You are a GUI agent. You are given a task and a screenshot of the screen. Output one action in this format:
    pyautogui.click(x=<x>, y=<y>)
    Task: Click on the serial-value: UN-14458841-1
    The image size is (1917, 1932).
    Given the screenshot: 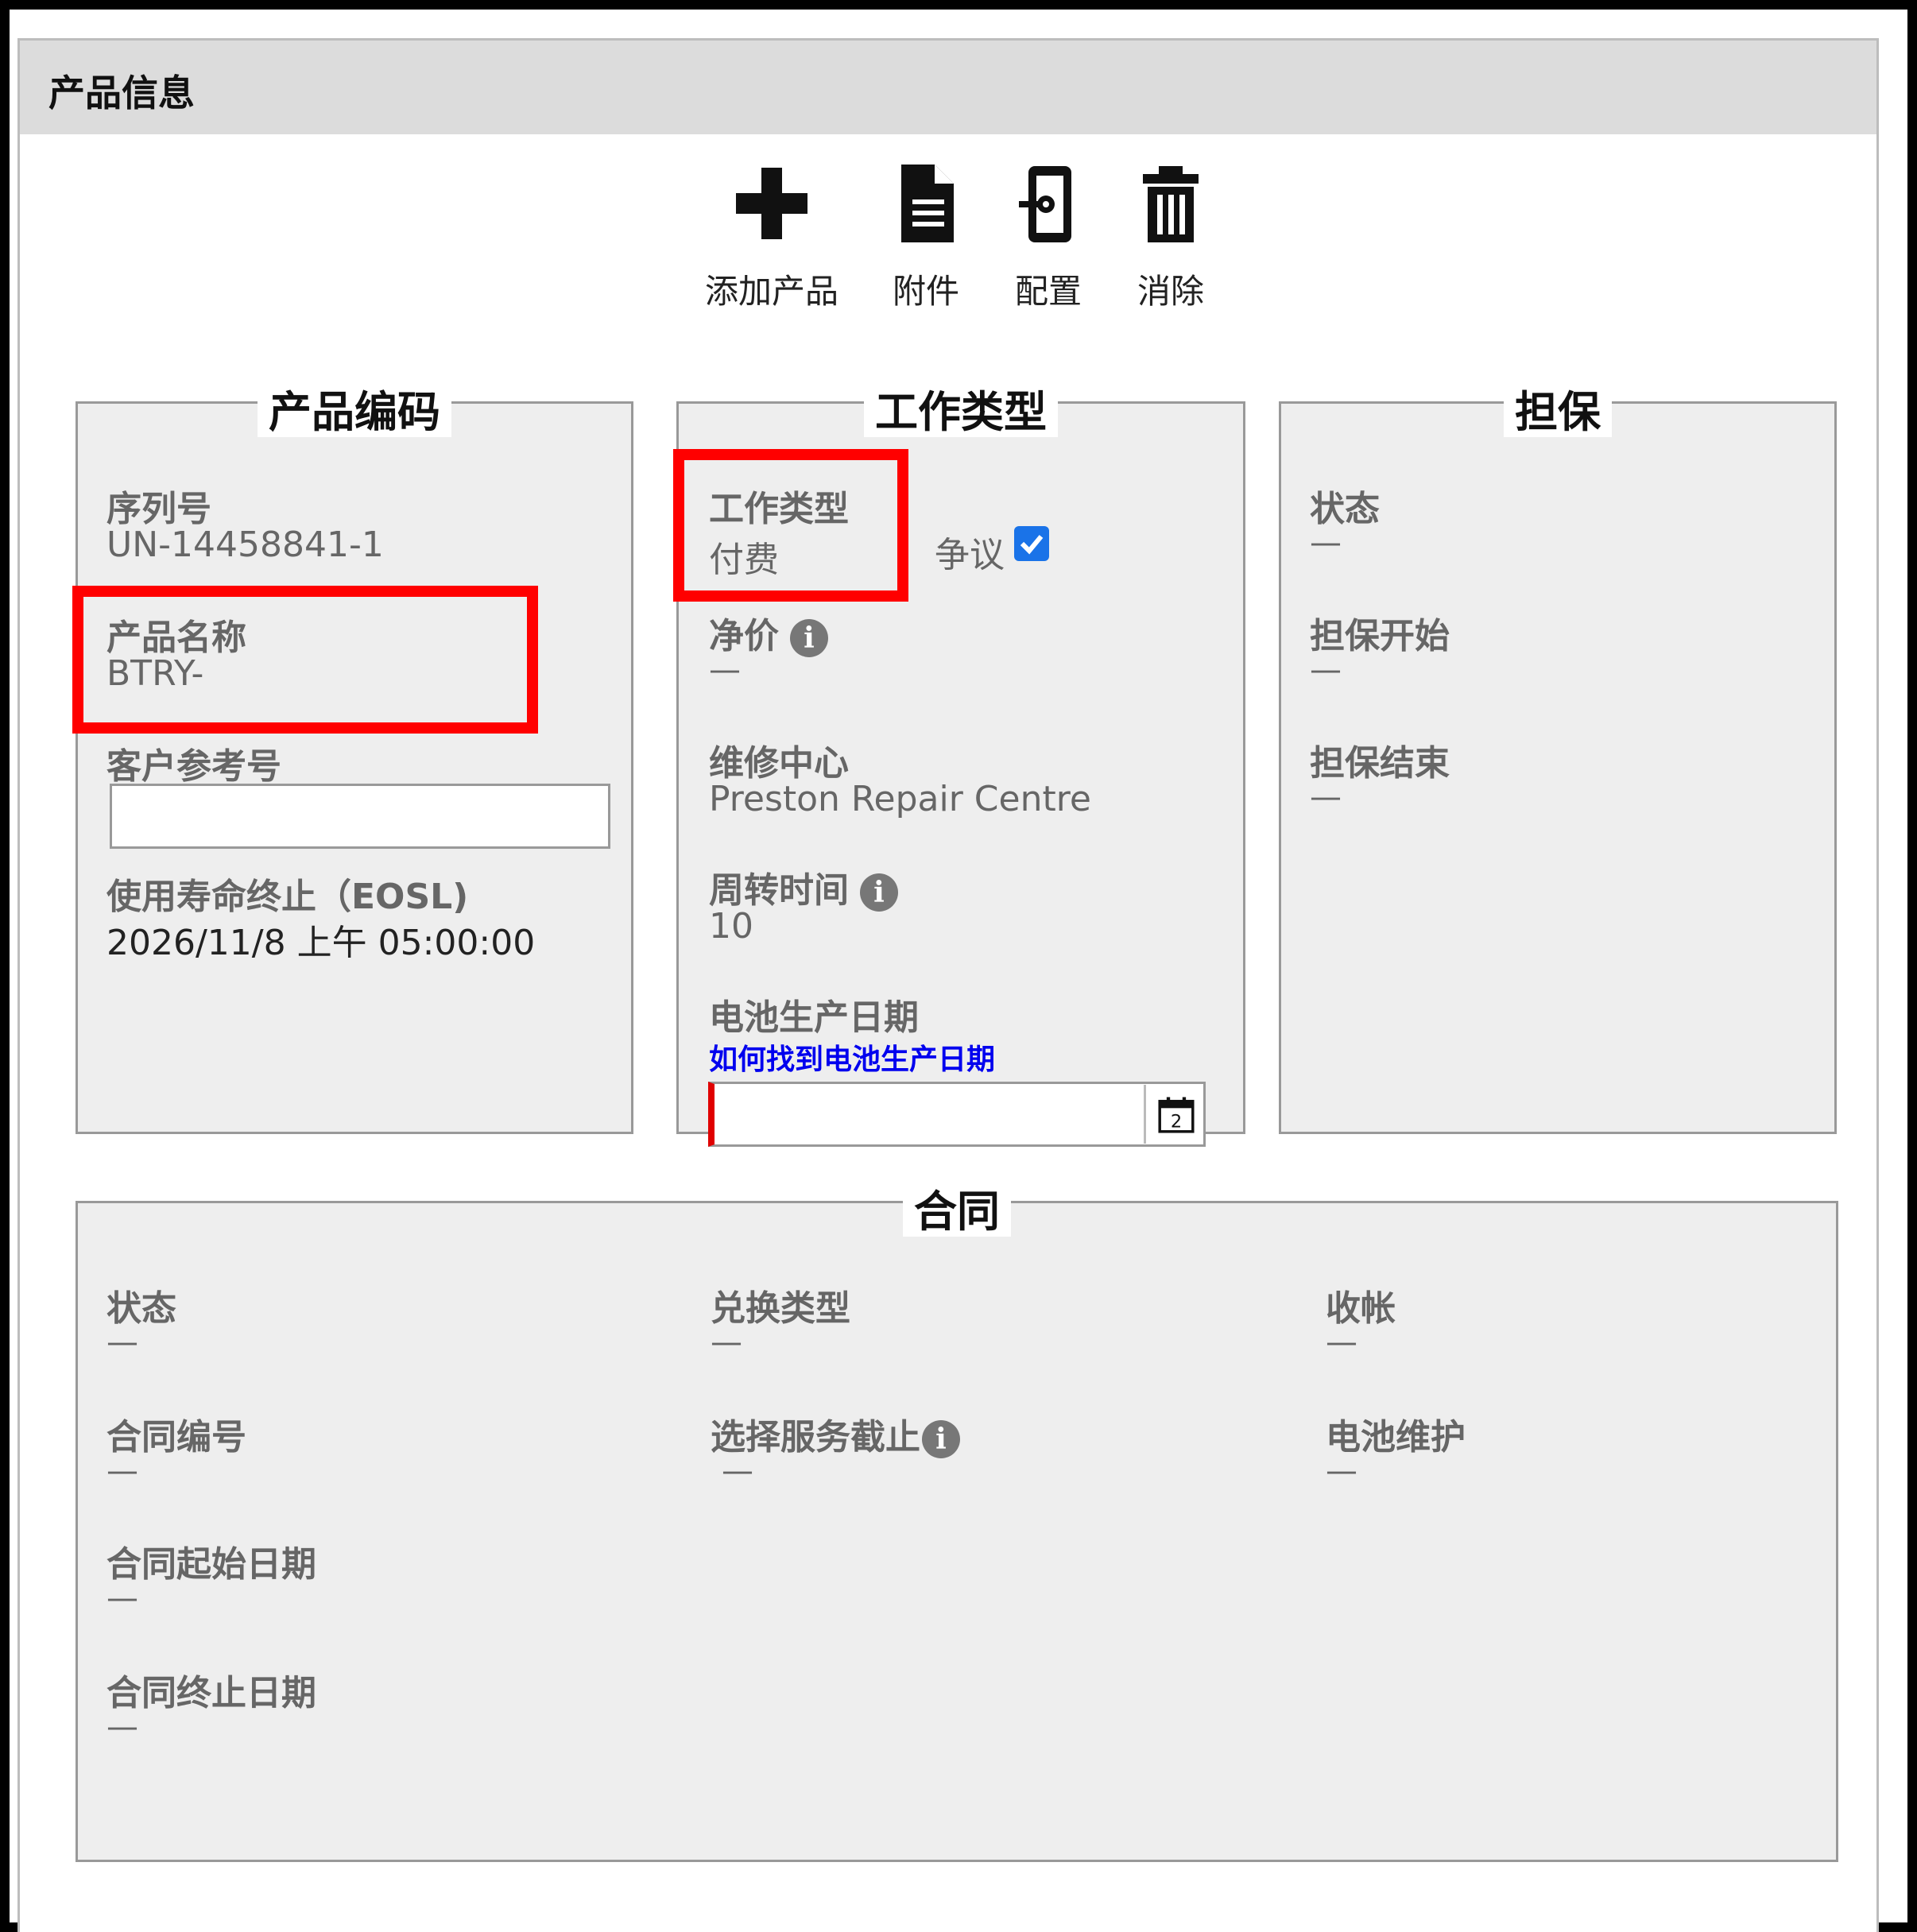 What is the action you would take?
    pyautogui.click(x=245, y=545)
    